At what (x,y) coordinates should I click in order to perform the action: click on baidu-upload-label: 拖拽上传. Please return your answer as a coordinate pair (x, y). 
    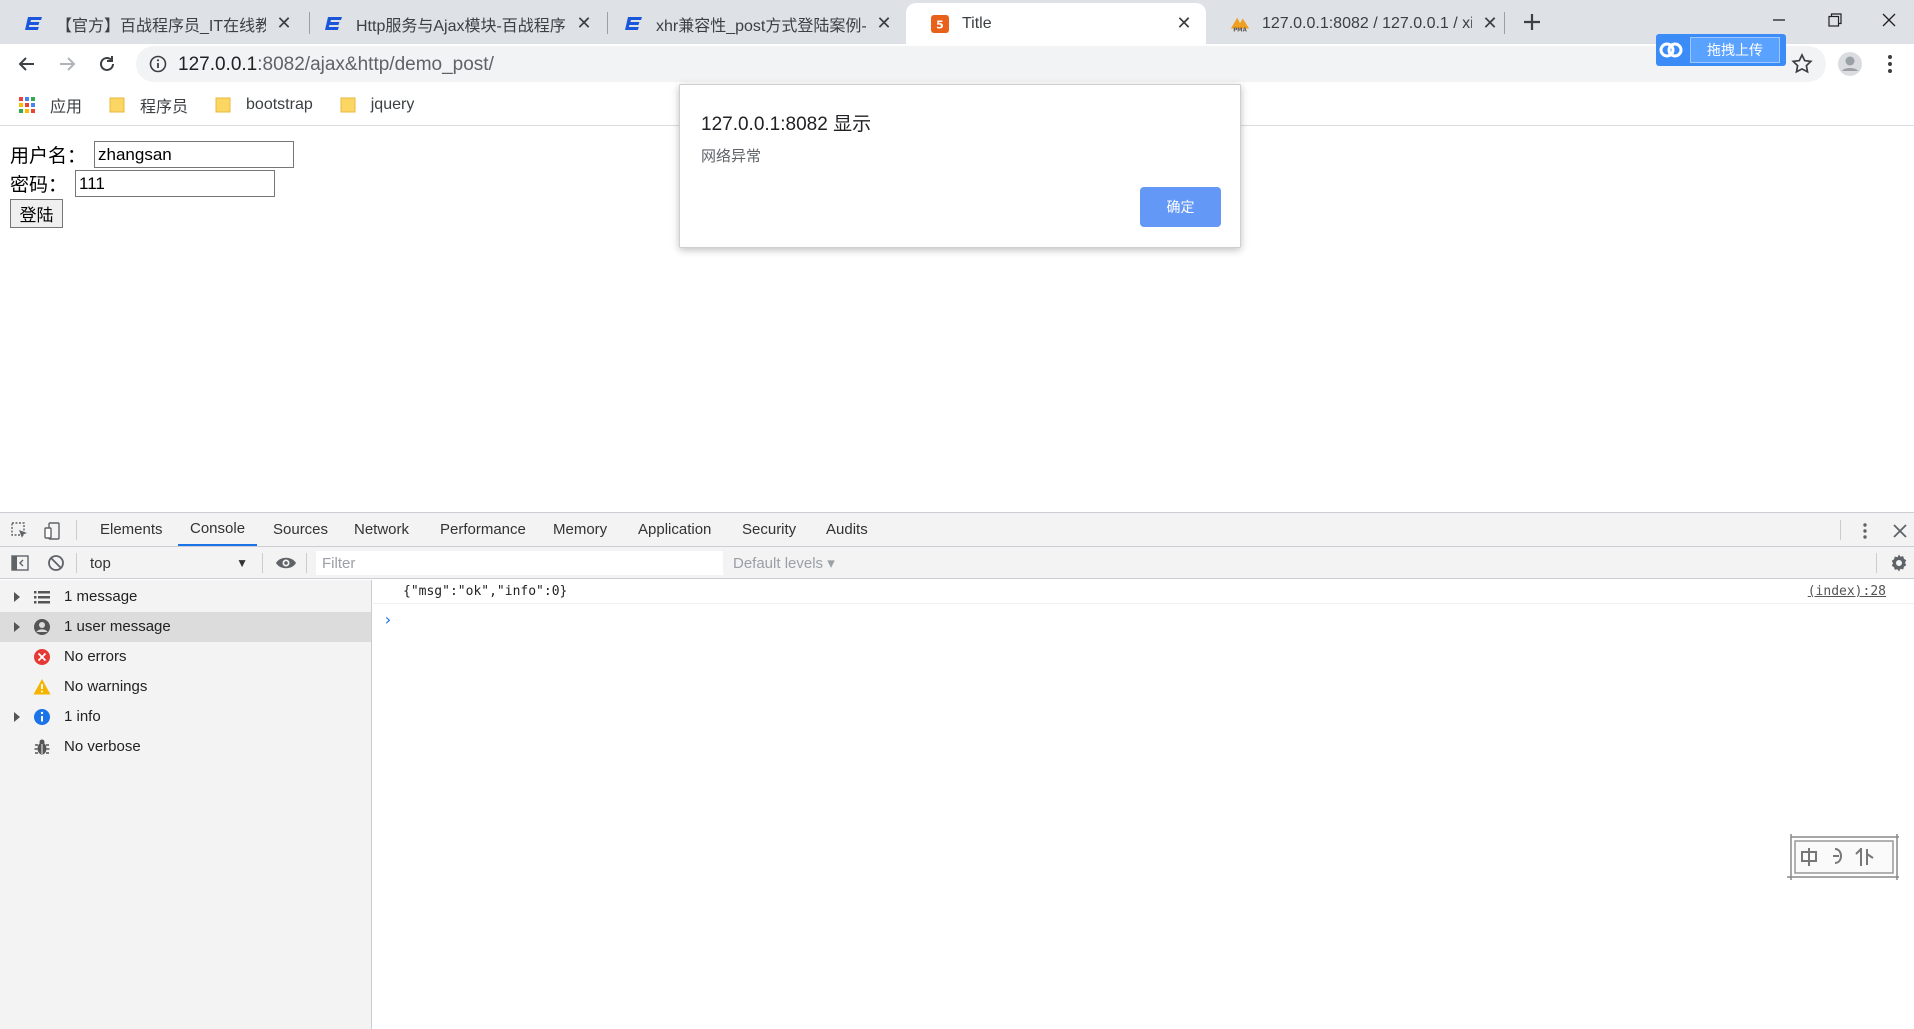
    Looking at the image, I should click on (1735, 50).